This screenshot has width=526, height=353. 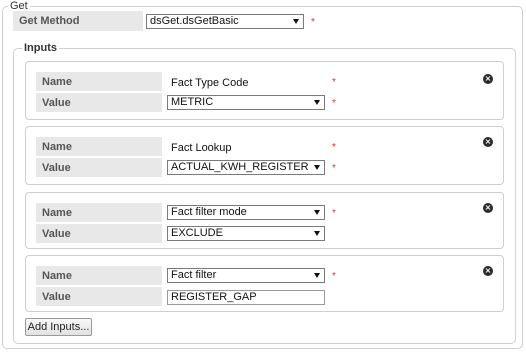 What do you see at coordinates (201, 148) in the screenshot?
I see `input-name-text: Fact Lookup` at bounding box center [201, 148].